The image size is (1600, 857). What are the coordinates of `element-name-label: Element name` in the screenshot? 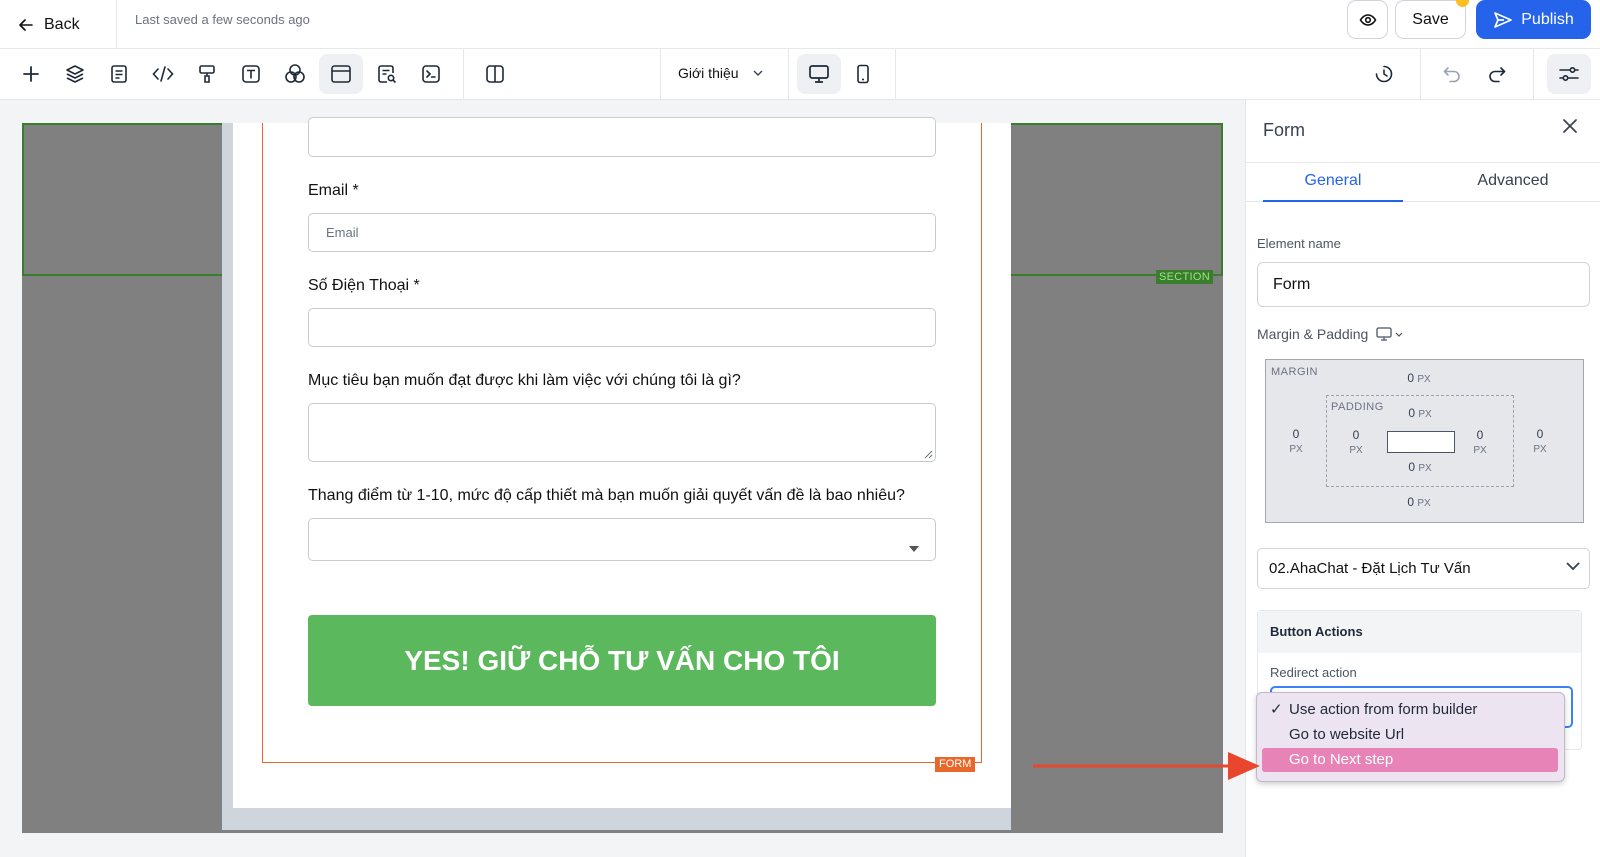 It's located at (1299, 243).